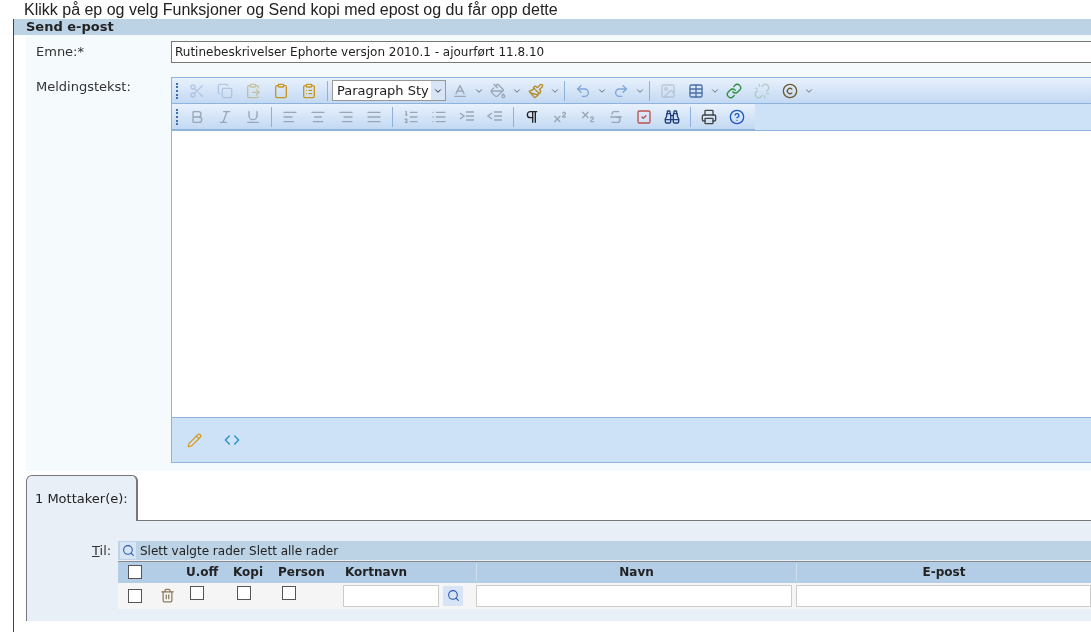  Describe the element at coordinates (497, 90) in the screenshot. I see `fill-color-icon` at that location.